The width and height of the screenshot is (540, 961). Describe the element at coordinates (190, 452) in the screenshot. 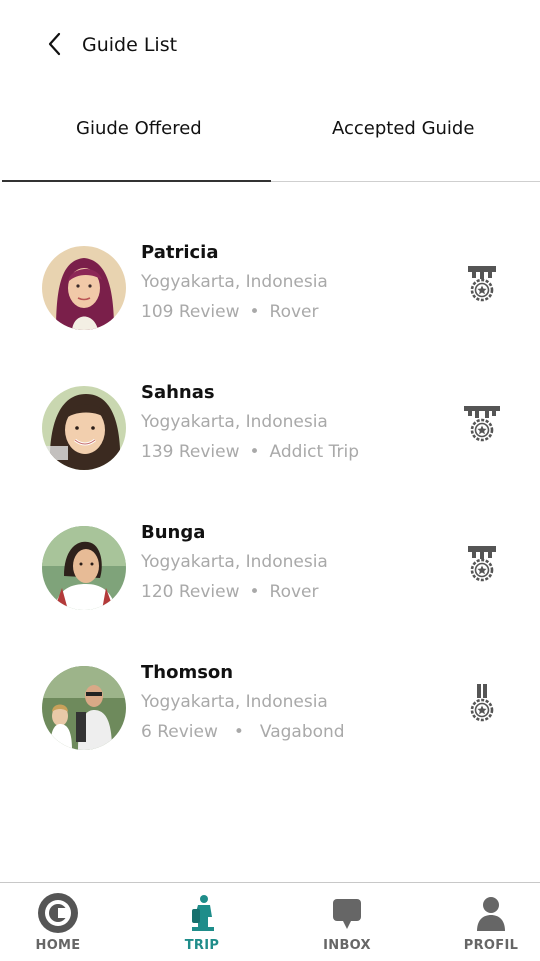

I see `review-count: 139 Review` at that location.